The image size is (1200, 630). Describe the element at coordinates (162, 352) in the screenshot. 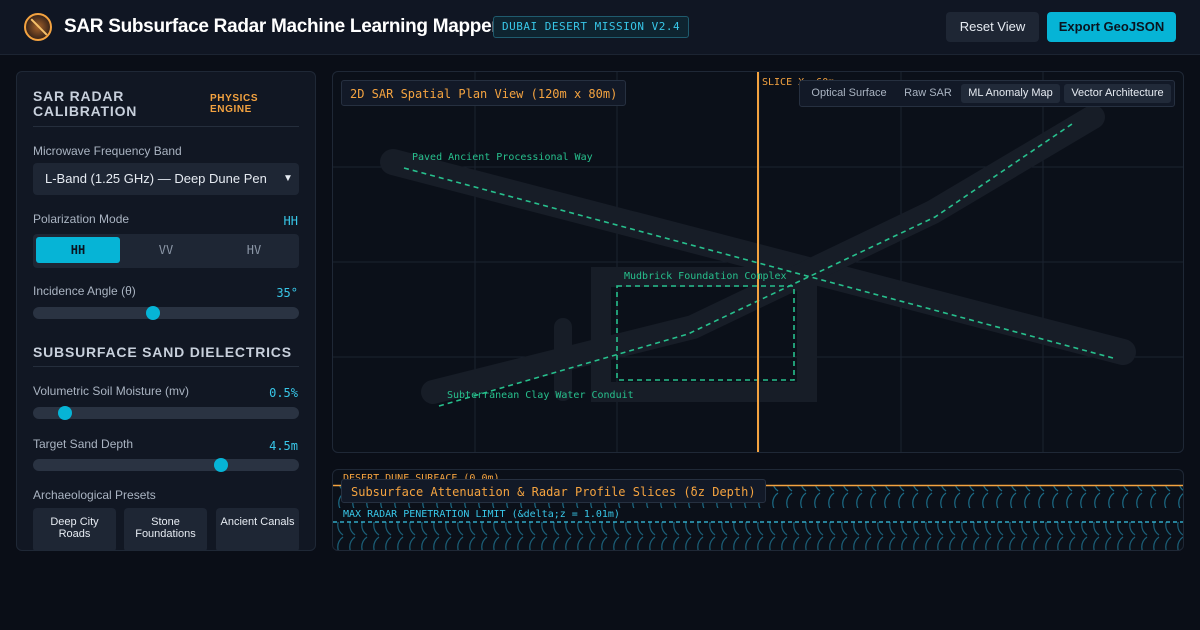

I see `dielectrics-section-title: SUBSURFACE SAND DIELECTRICS` at that location.